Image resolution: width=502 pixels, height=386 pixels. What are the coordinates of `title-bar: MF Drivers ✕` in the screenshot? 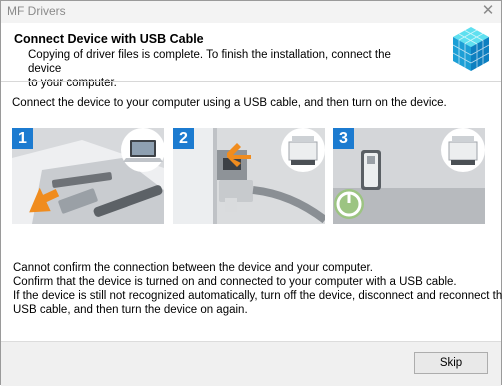 It's located at (251, 12).